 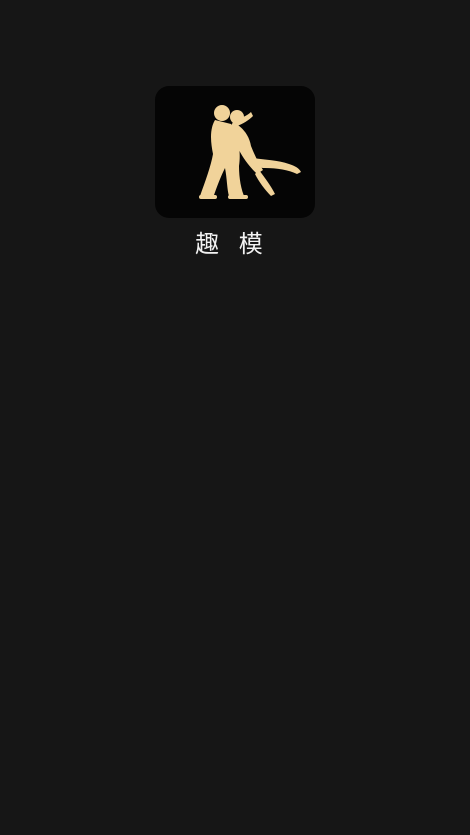 I want to click on app-name: 趣 模, so click(x=232, y=244).